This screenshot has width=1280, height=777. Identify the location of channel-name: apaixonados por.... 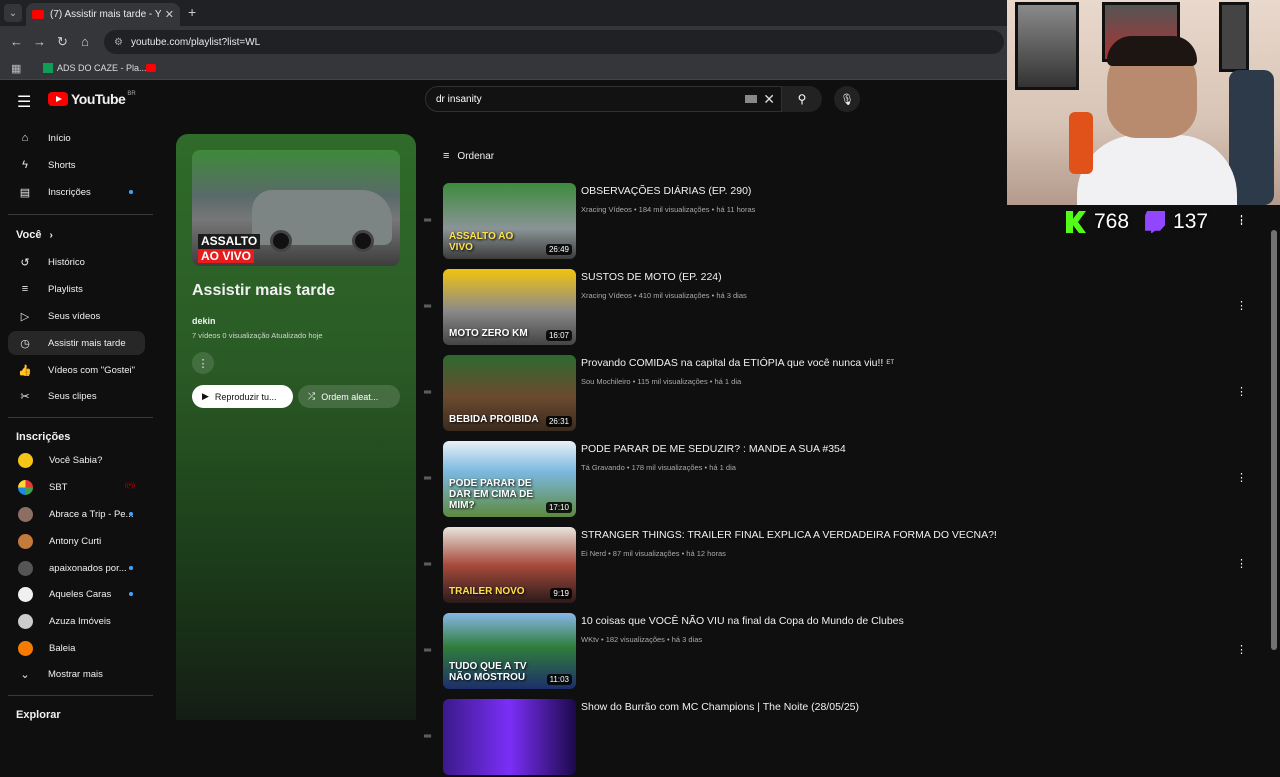
(88, 568).